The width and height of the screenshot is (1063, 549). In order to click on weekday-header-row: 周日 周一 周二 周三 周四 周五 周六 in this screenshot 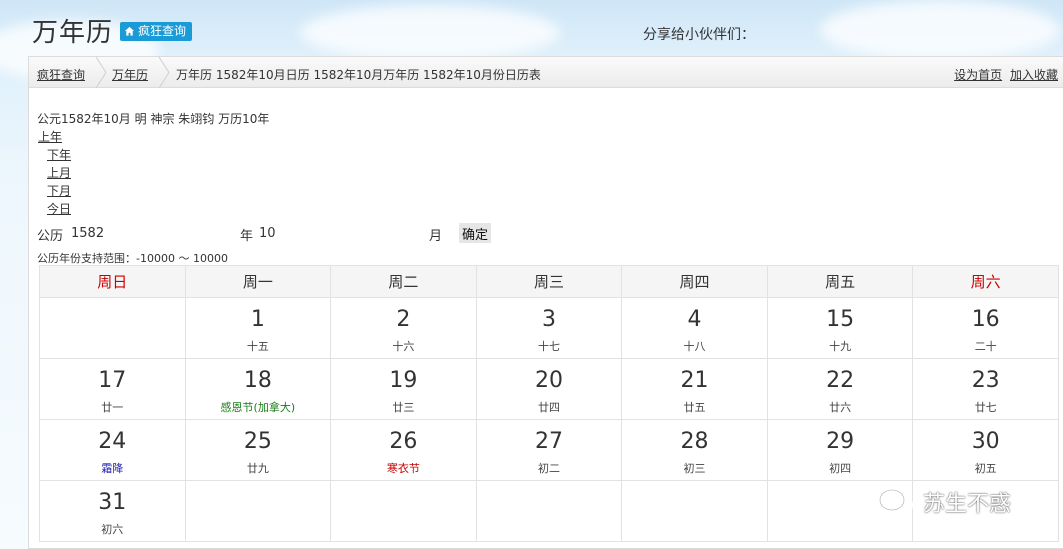, I will do `click(549, 281)`.